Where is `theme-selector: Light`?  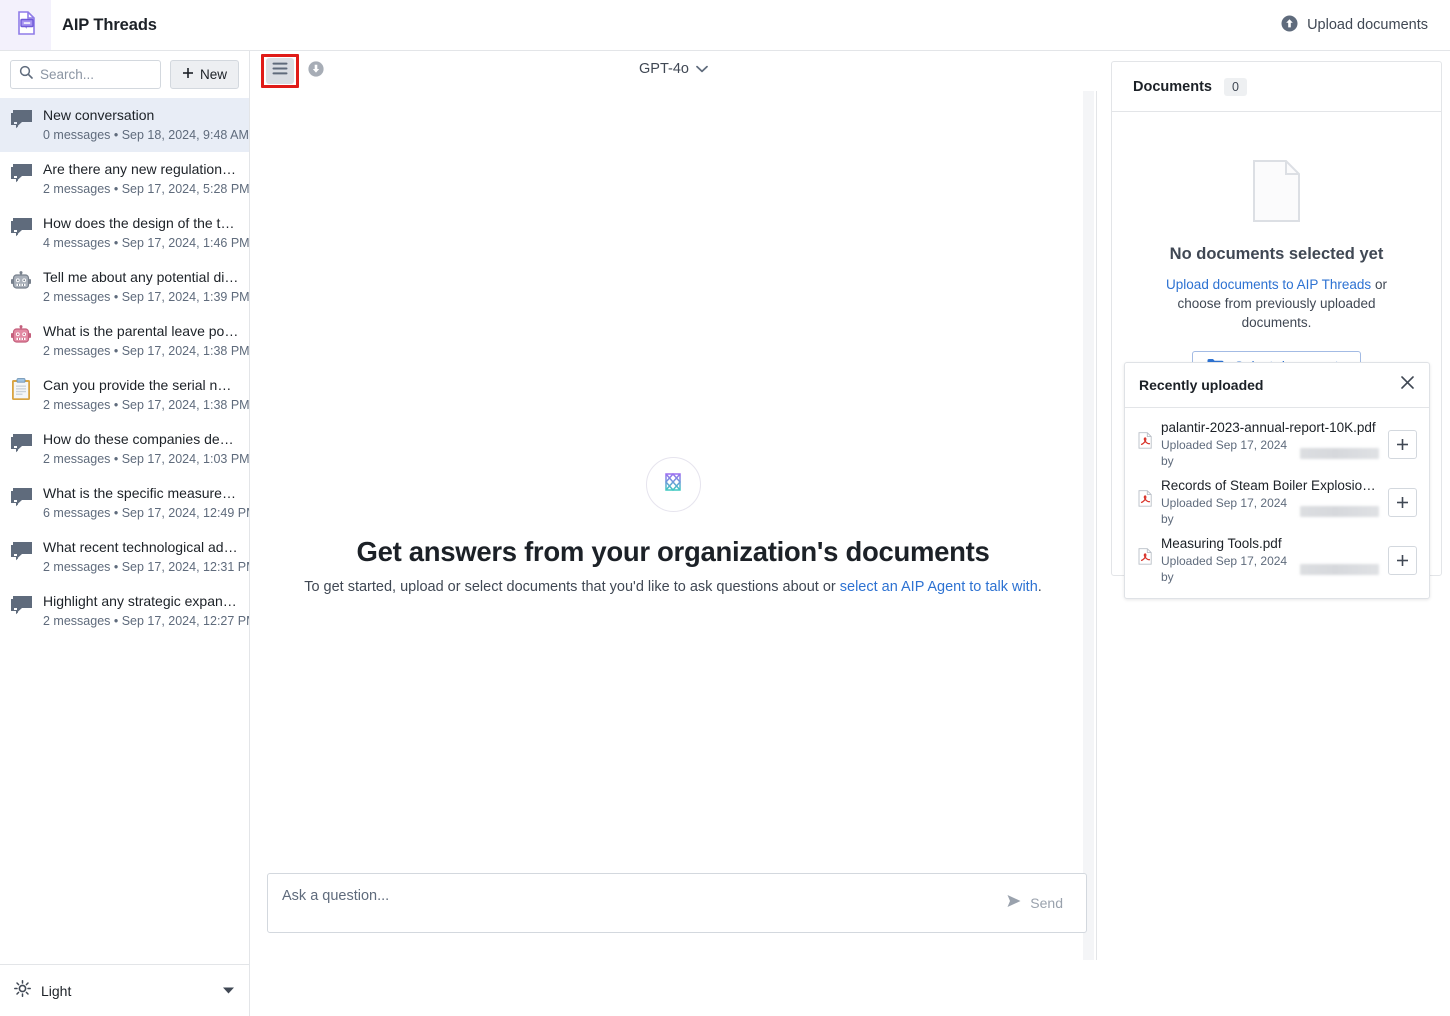
theme-selector: Light is located at coordinates (124, 990).